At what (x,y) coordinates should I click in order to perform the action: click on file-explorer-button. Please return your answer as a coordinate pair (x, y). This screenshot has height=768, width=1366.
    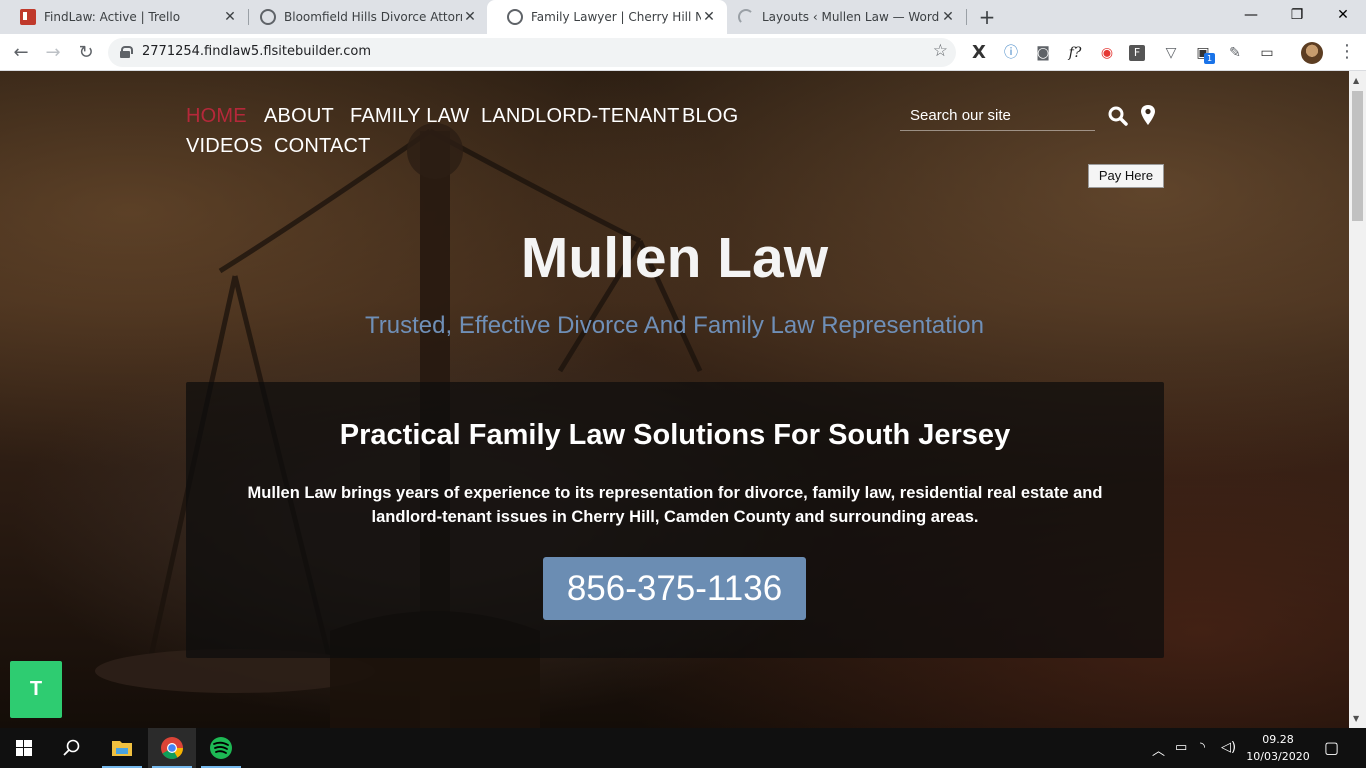
    Looking at the image, I should click on (122, 748).